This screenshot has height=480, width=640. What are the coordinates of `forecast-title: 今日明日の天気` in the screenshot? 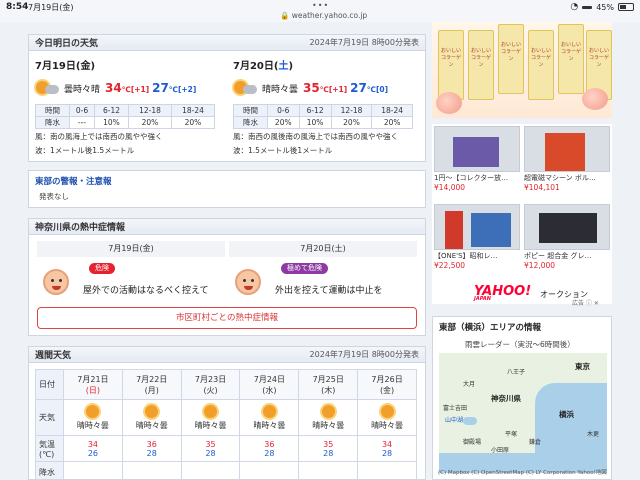 It's located at (67, 44).